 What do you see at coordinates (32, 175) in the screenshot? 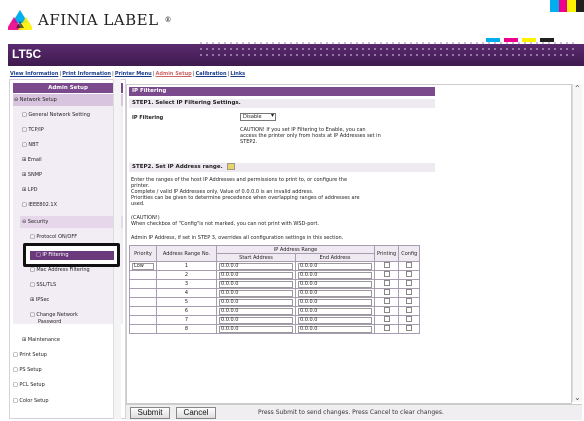
I see `sidebar-item-snmp: ⊞ SNMP` at bounding box center [32, 175].